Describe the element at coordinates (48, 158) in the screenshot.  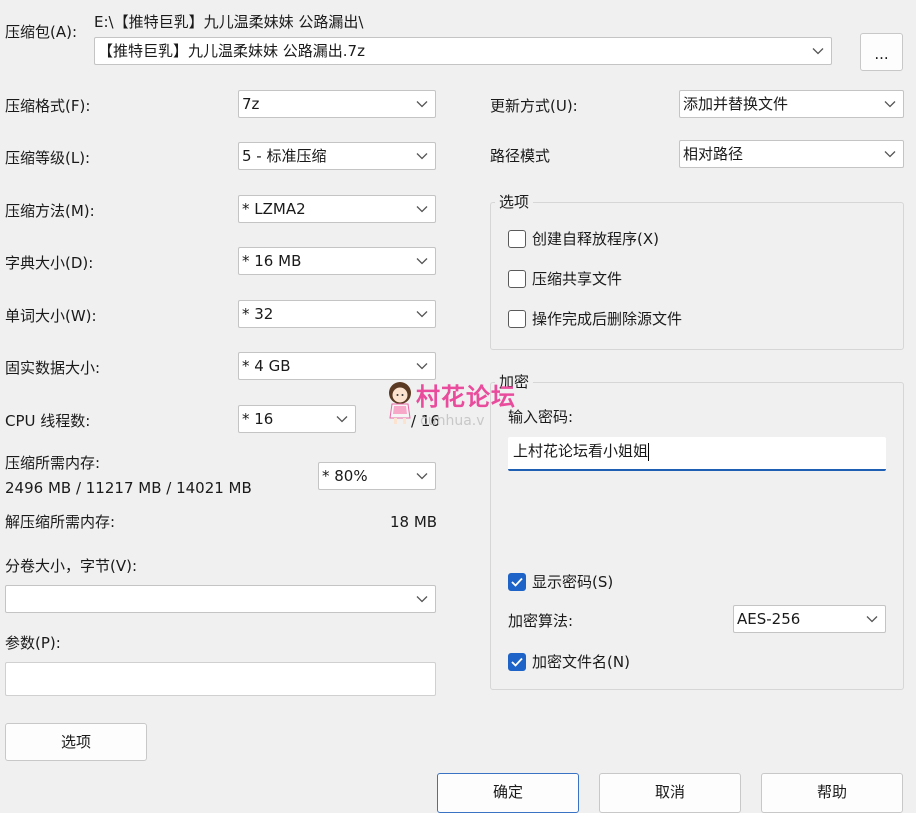
I see `level-label: 压缩等级(L):` at that location.